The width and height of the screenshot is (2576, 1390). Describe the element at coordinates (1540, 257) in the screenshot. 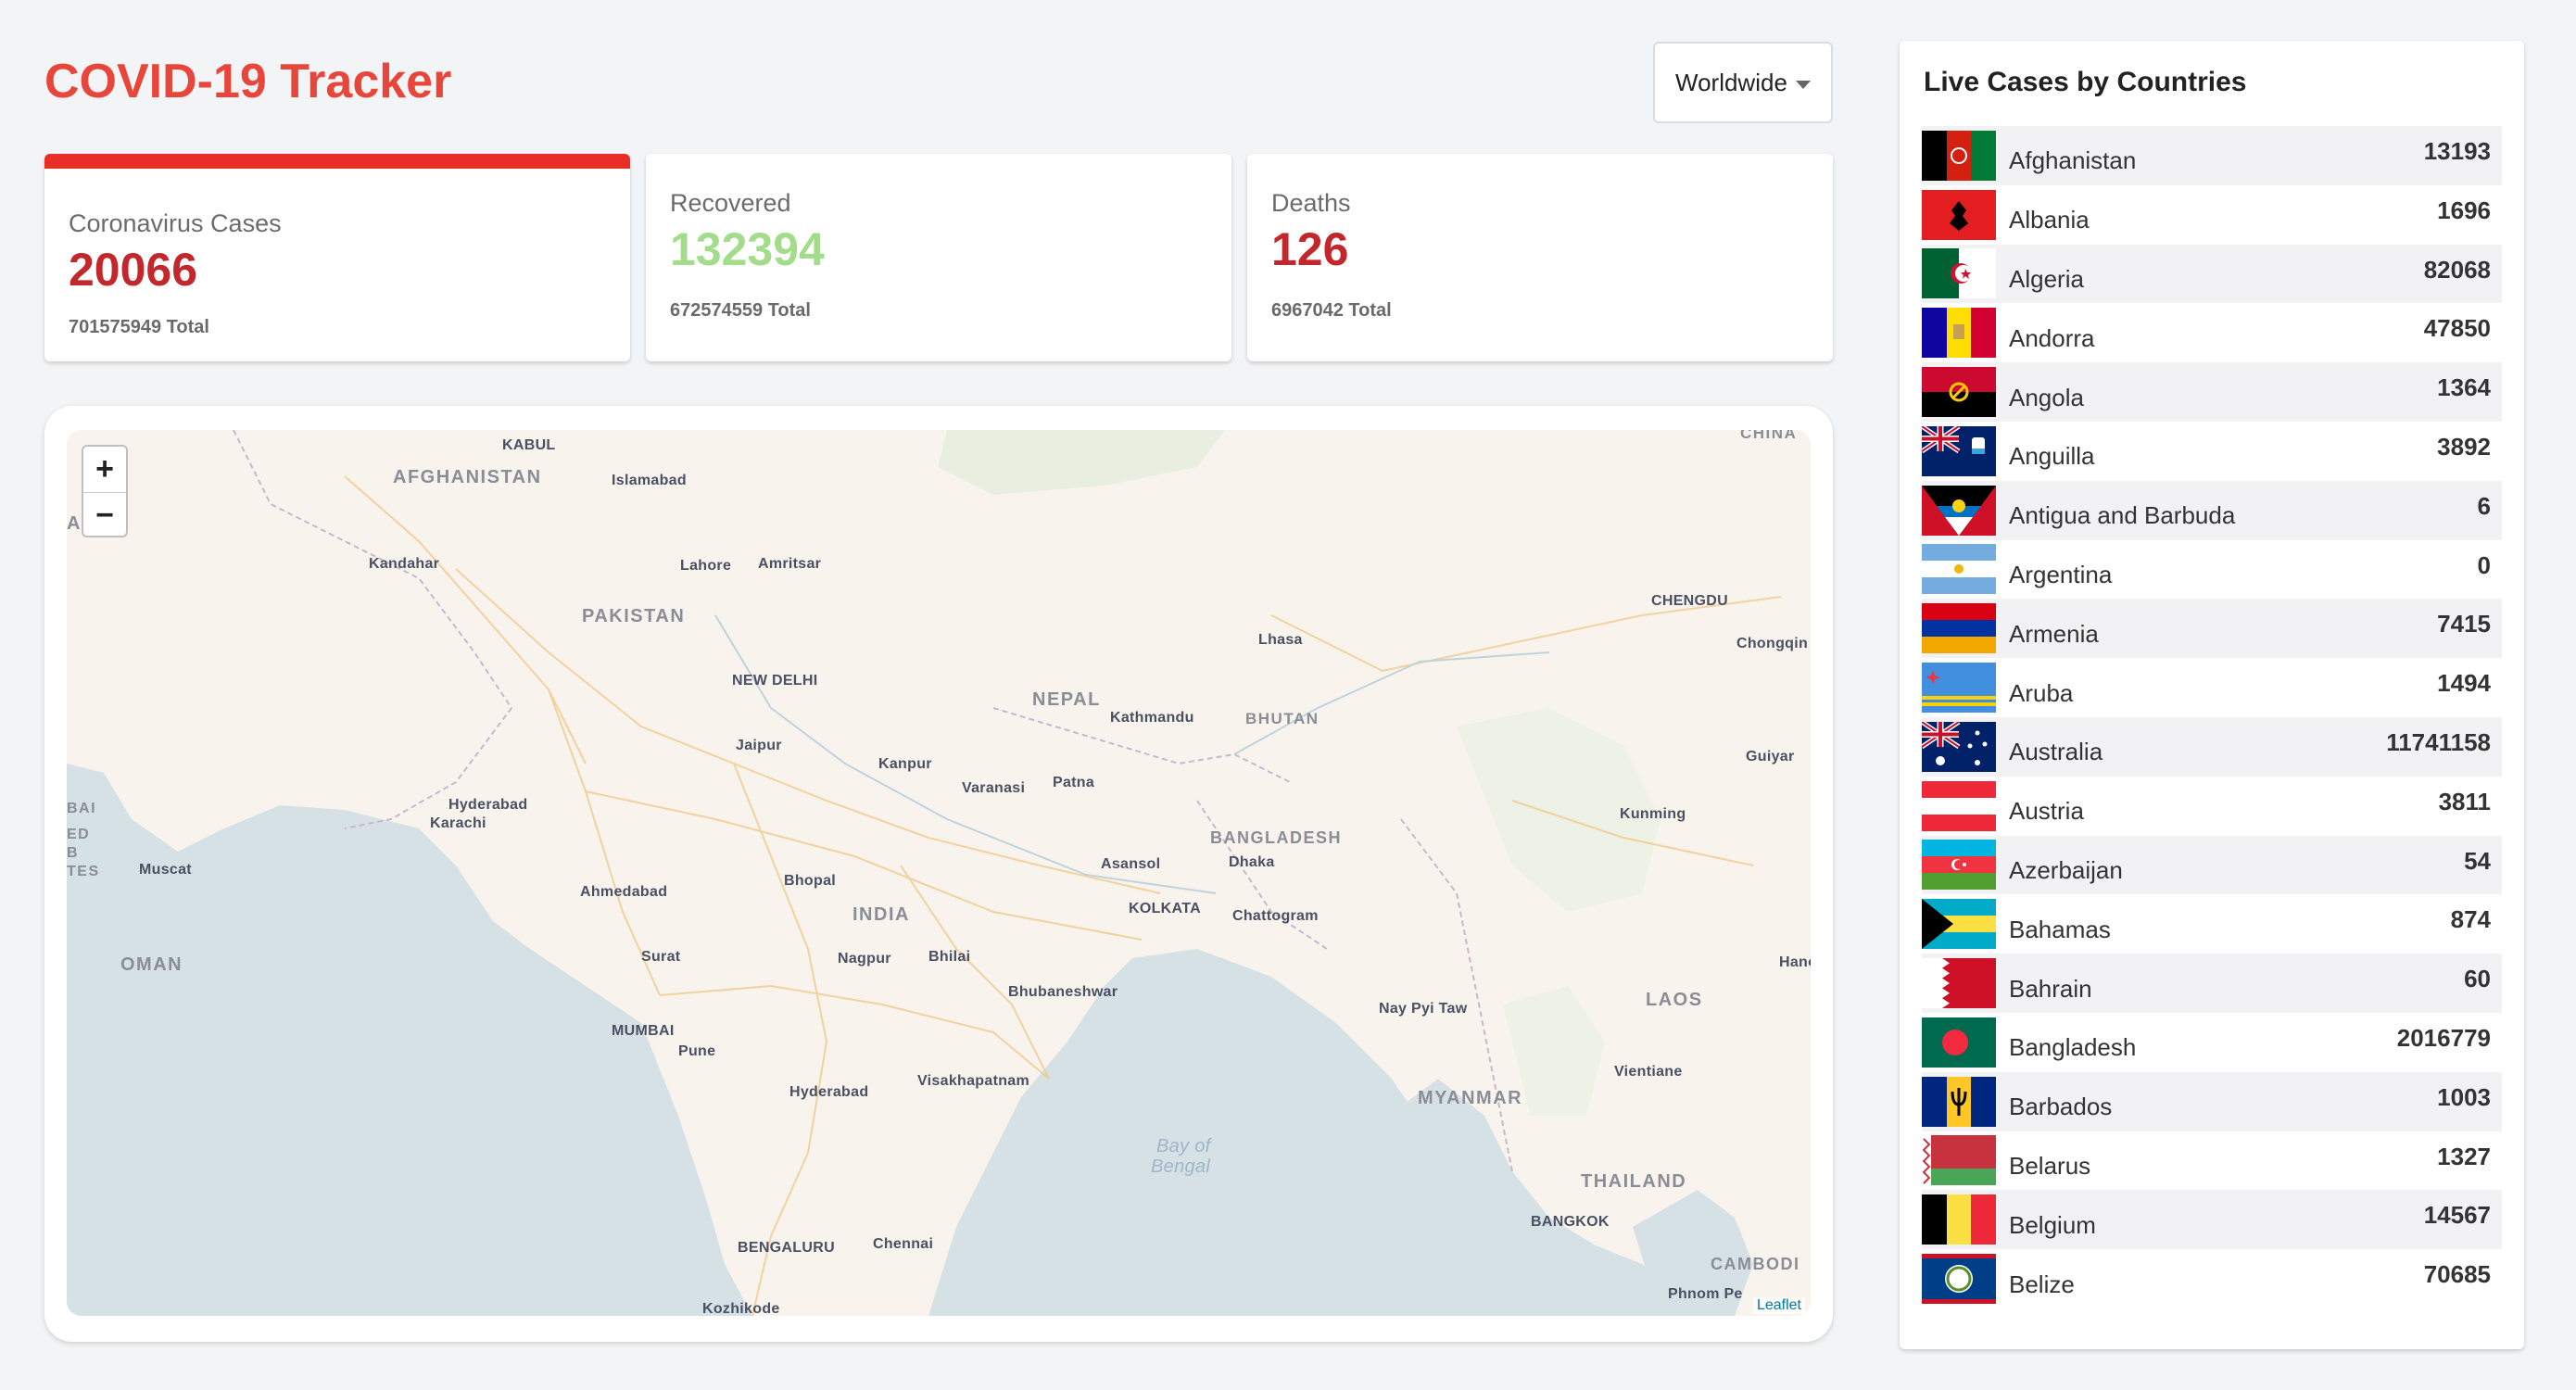

I see `deaths-card: Deaths 126 6967042 Total` at that location.